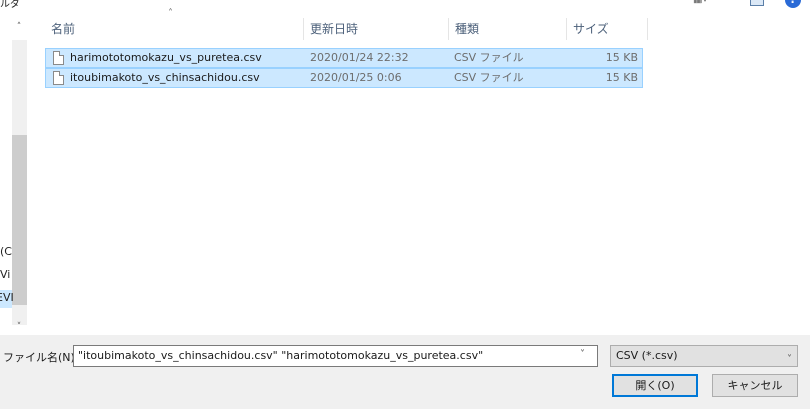 This screenshot has width=810, height=409. What do you see at coordinates (607, 29) in the screenshot?
I see `column-header-size: サイズ` at bounding box center [607, 29].